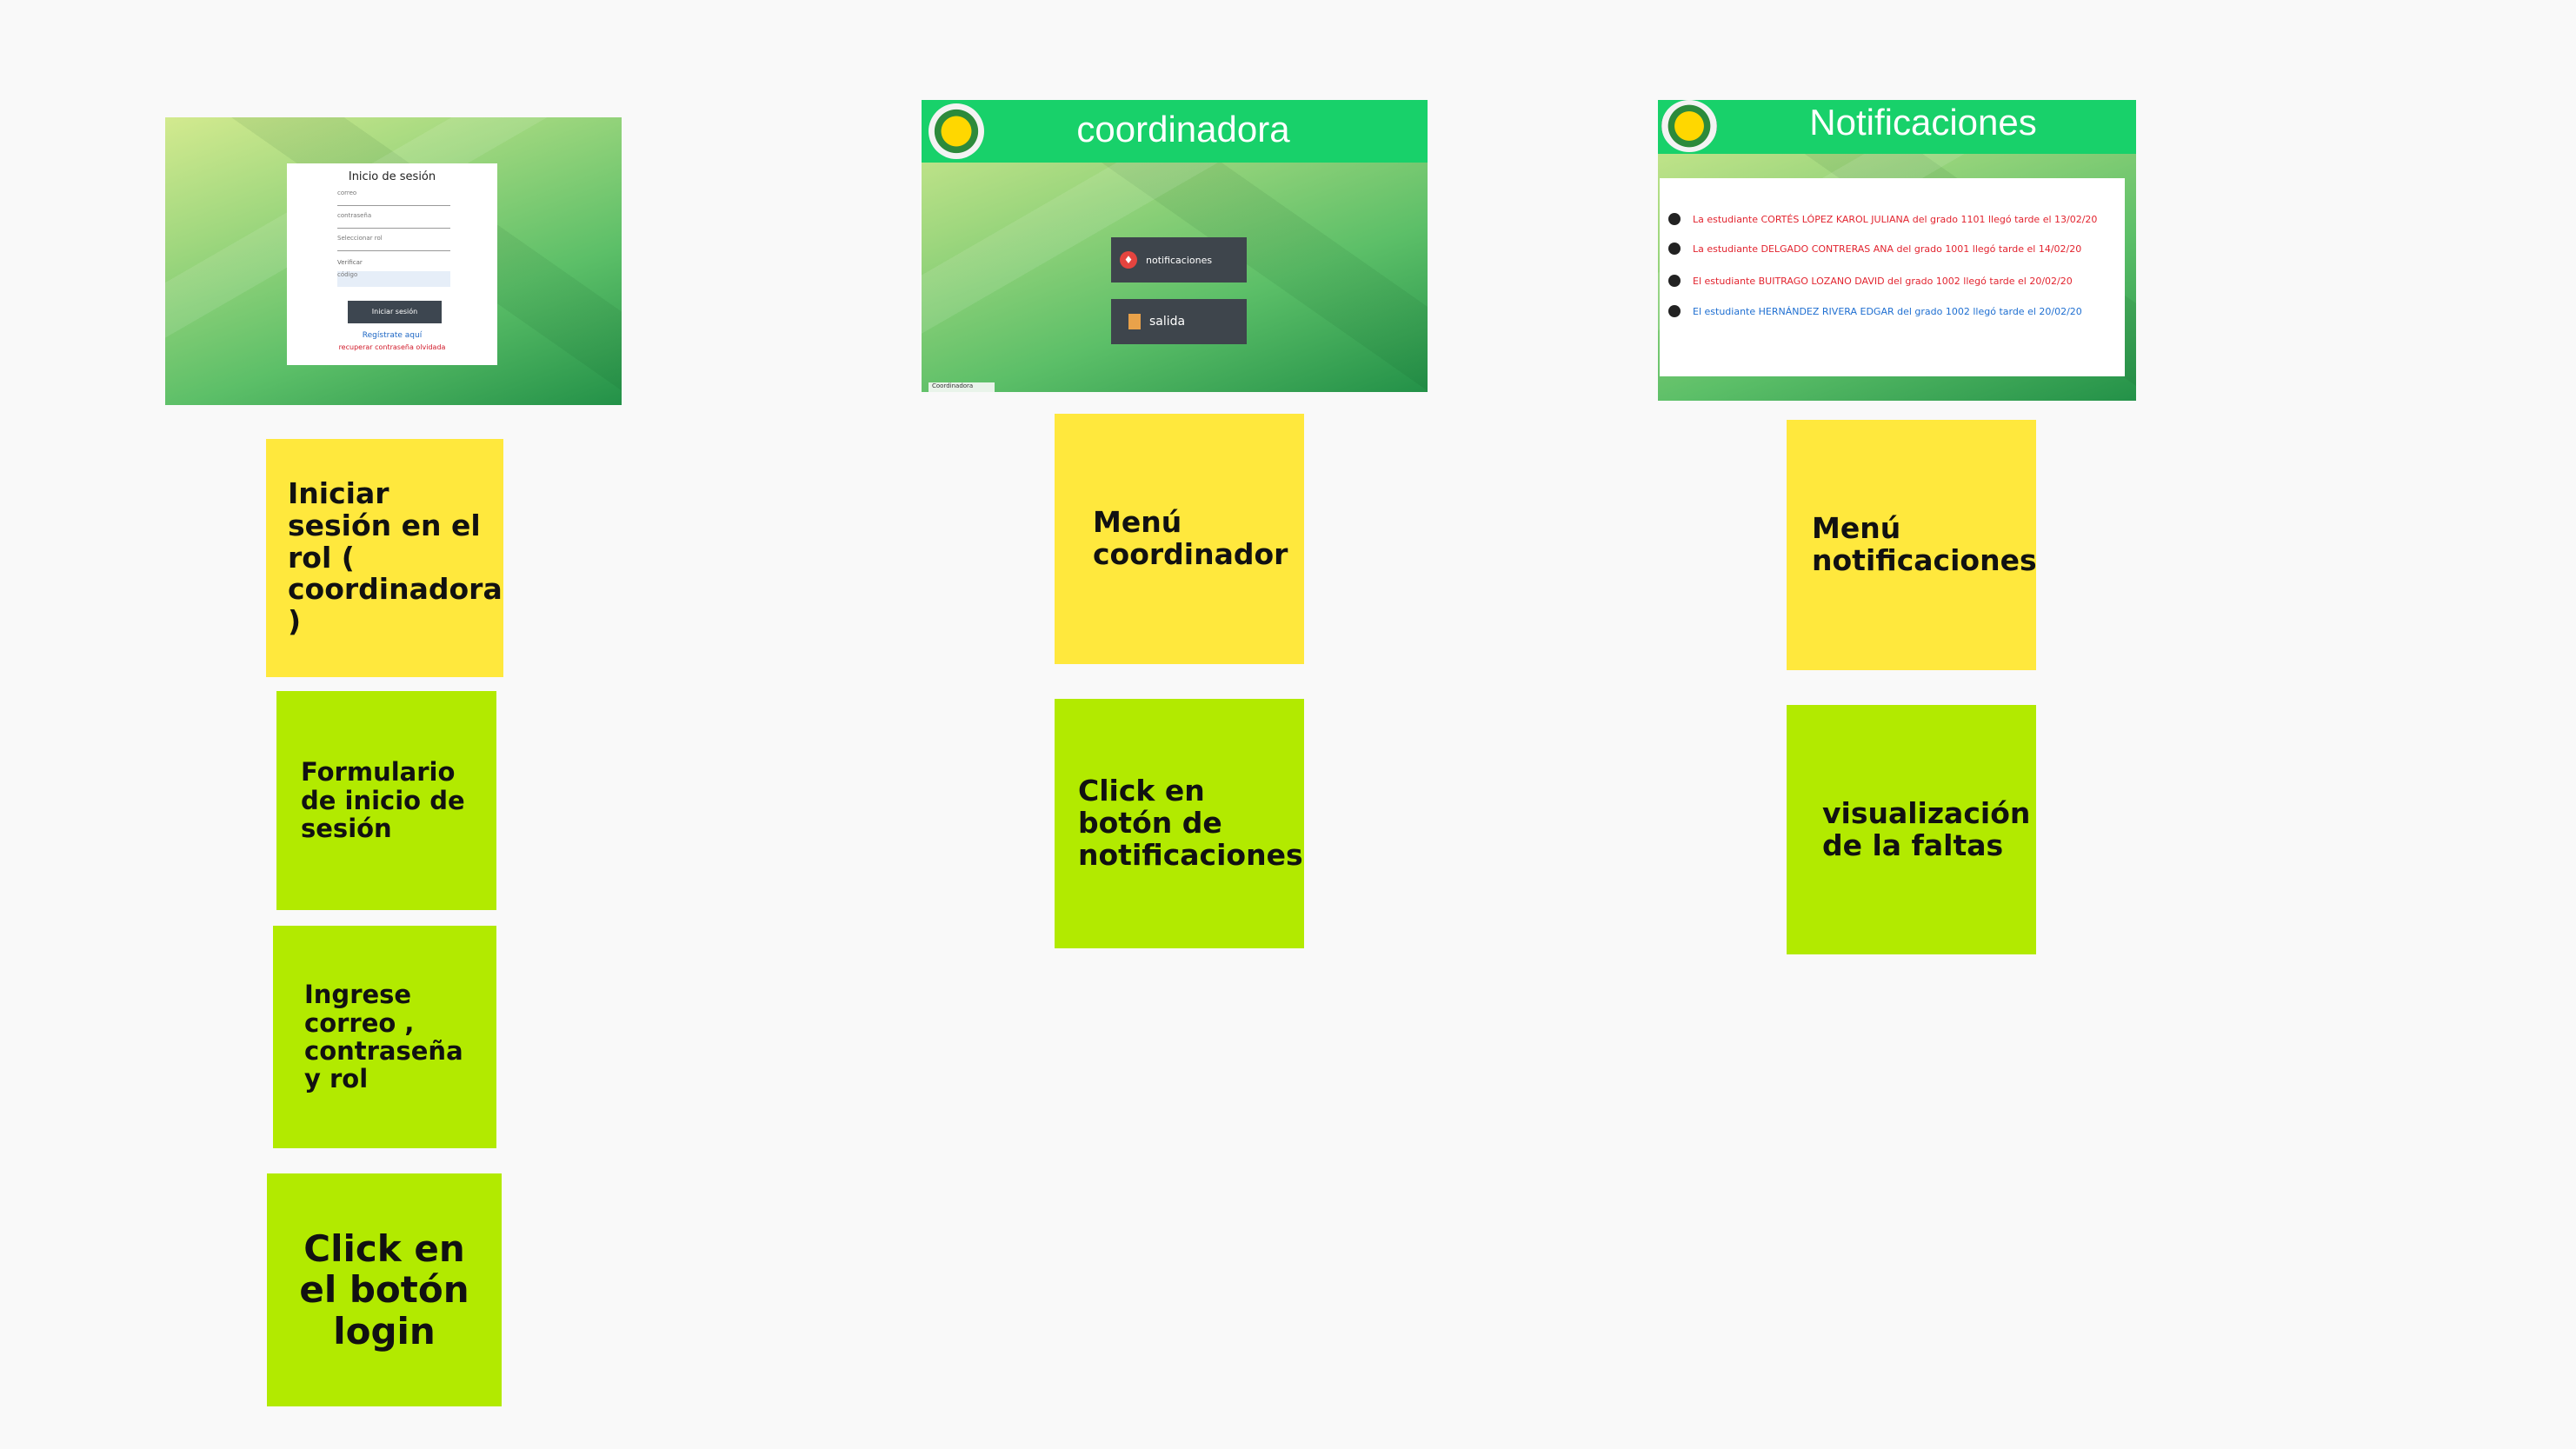 This screenshot has width=2576, height=1449. I want to click on coordinator-banner: coordinadora, so click(1175, 131).